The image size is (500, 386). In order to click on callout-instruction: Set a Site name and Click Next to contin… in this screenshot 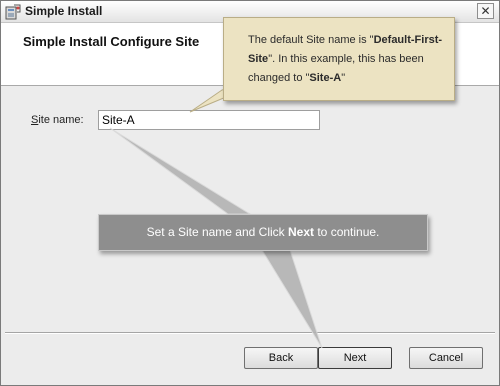, I will do `click(263, 232)`.